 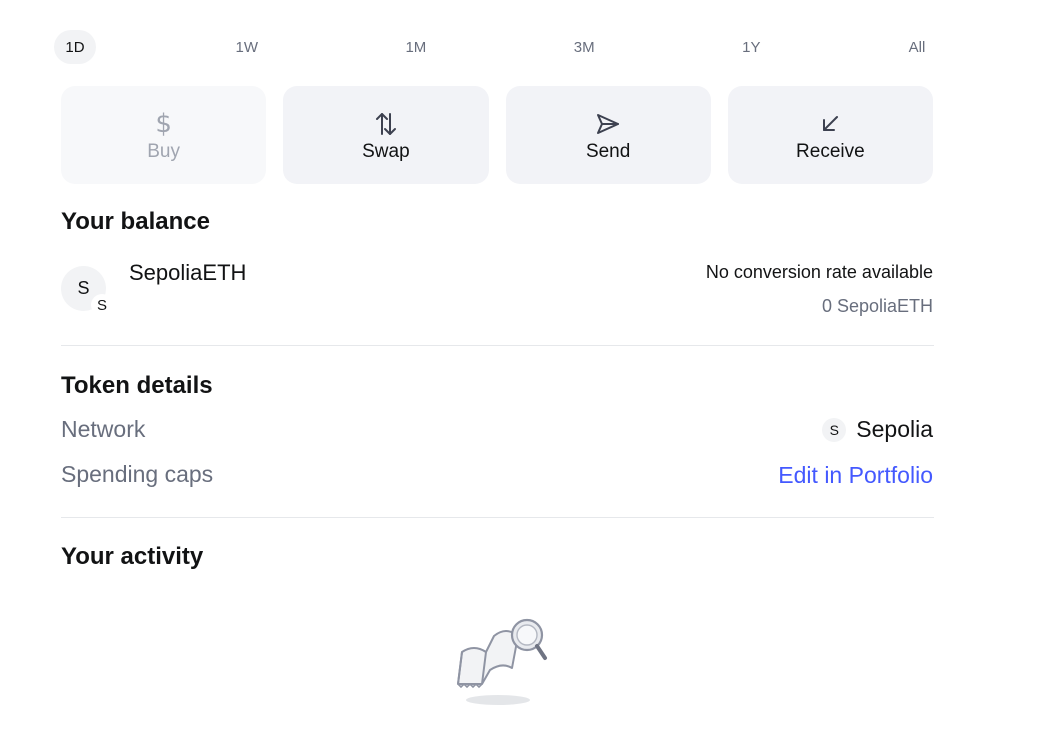 I want to click on range-1d-button: 1D, so click(x=75, y=47).